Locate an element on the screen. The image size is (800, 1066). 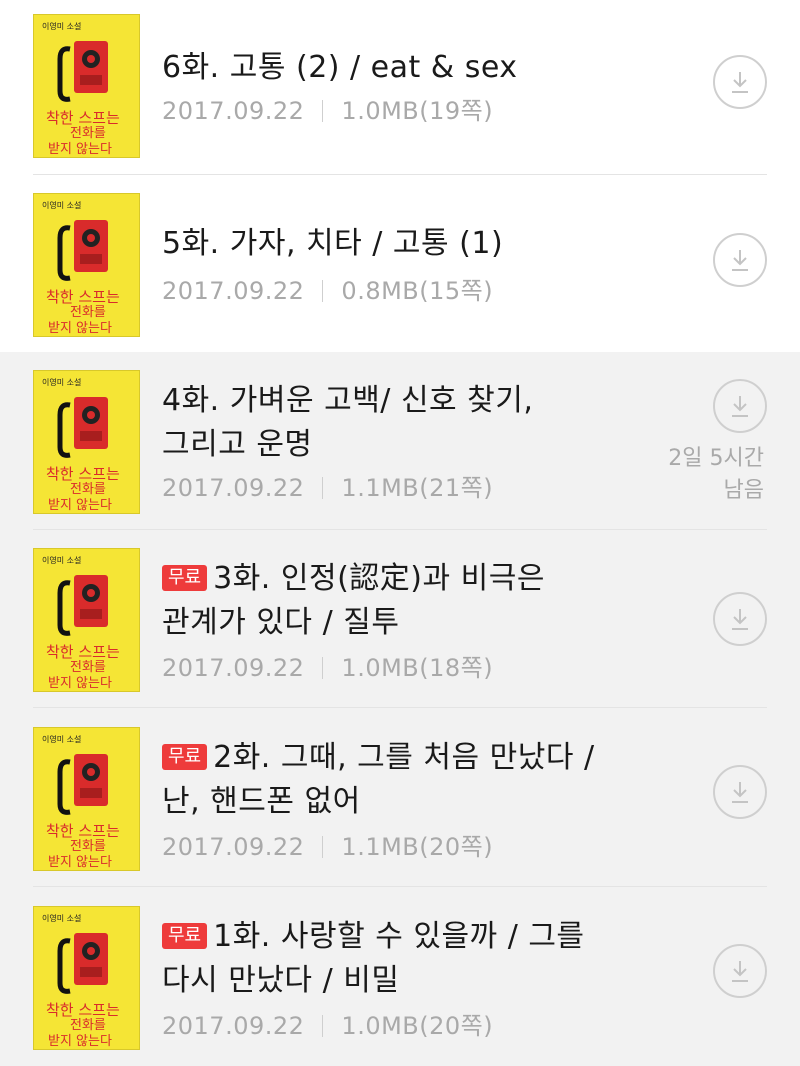
episode-meta: 2017.09.22 1.1MB(21쪽) is located at coordinates (327, 488).